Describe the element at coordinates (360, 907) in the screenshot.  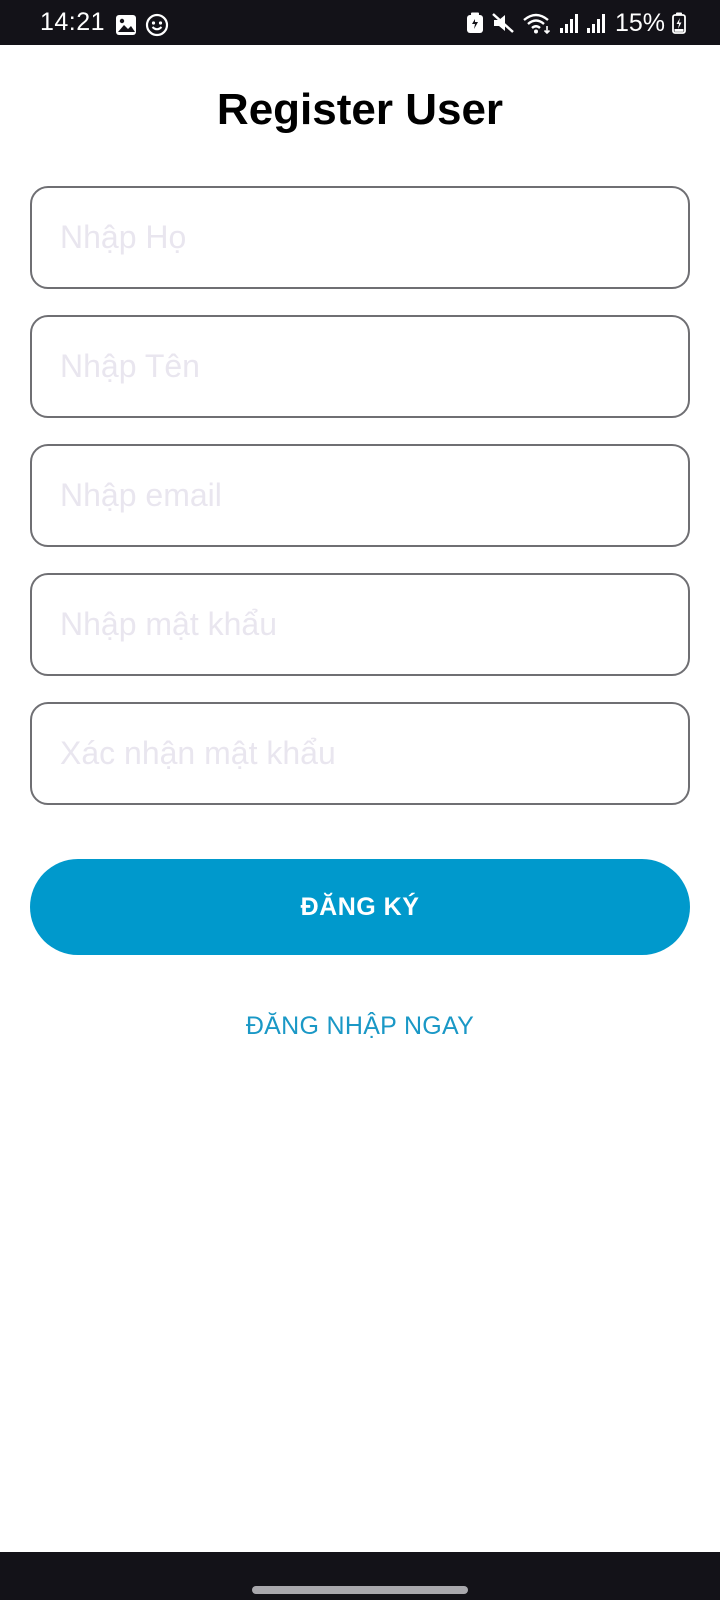
I see `register-button: ĐĂNG KÝ` at that location.